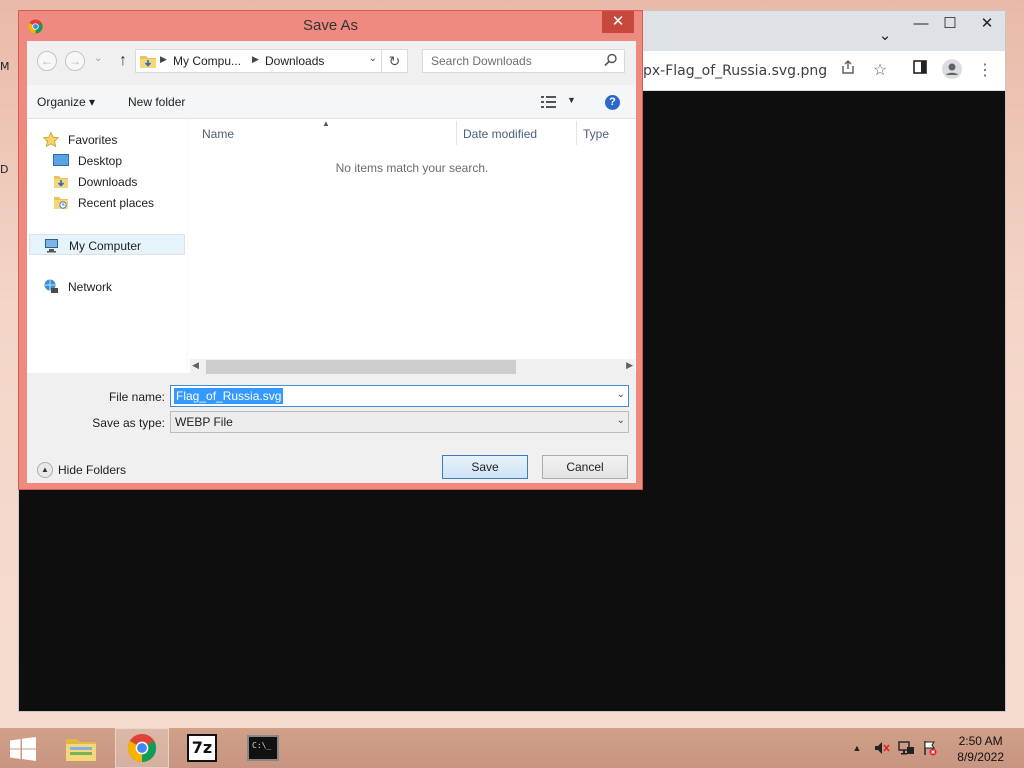 This screenshot has height=768, width=1024. Describe the element at coordinates (156, 102) in the screenshot. I see `new-folder-button: New folder` at that location.